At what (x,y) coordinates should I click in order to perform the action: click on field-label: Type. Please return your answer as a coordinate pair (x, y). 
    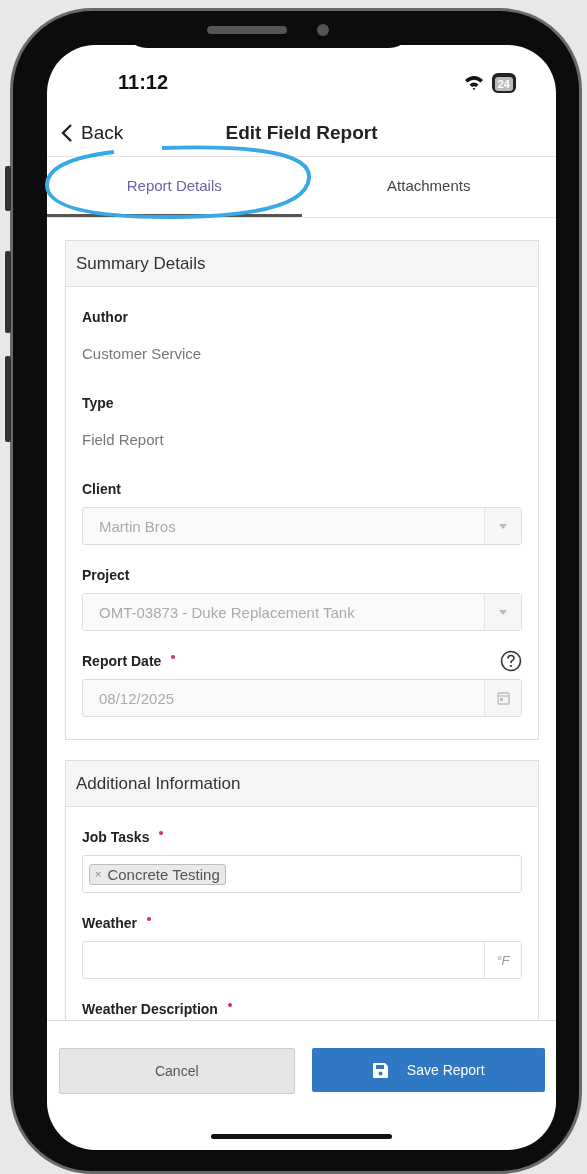
    Looking at the image, I should click on (98, 403).